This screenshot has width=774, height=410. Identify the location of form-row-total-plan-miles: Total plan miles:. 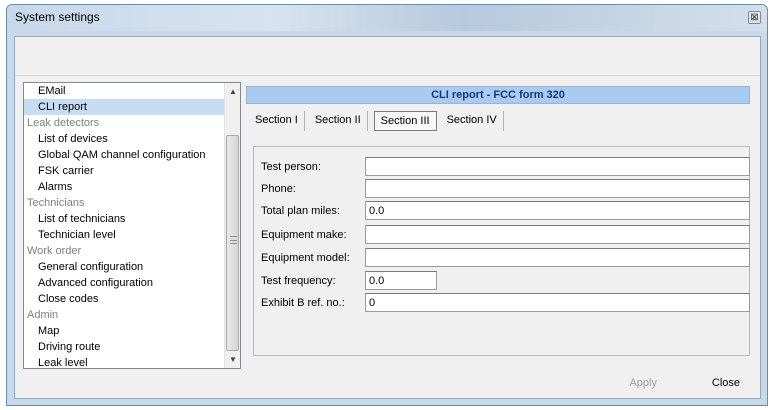
(502, 211).